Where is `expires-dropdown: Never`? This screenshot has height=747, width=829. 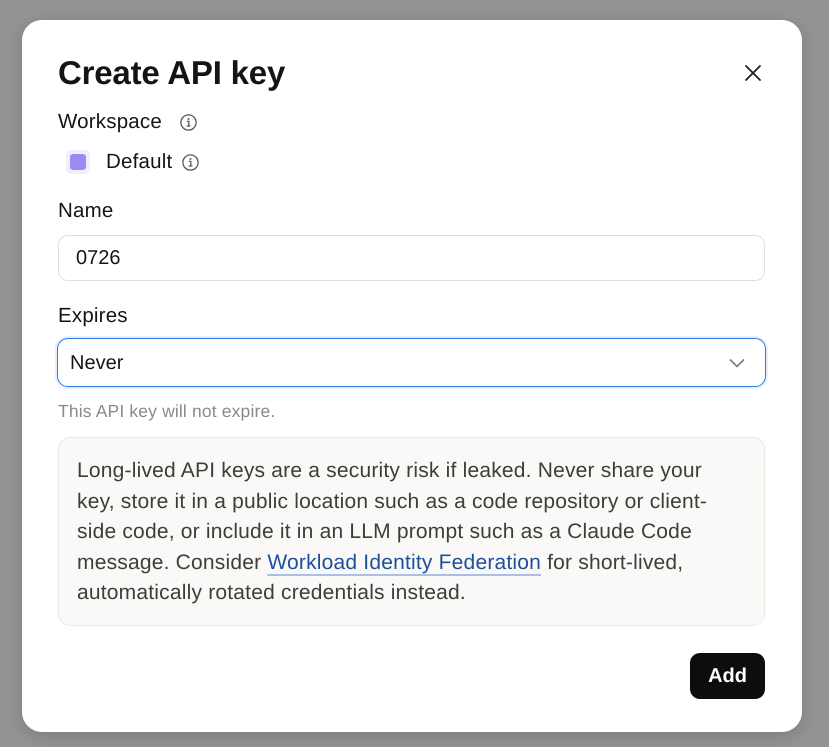 expires-dropdown: Never is located at coordinates (411, 362).